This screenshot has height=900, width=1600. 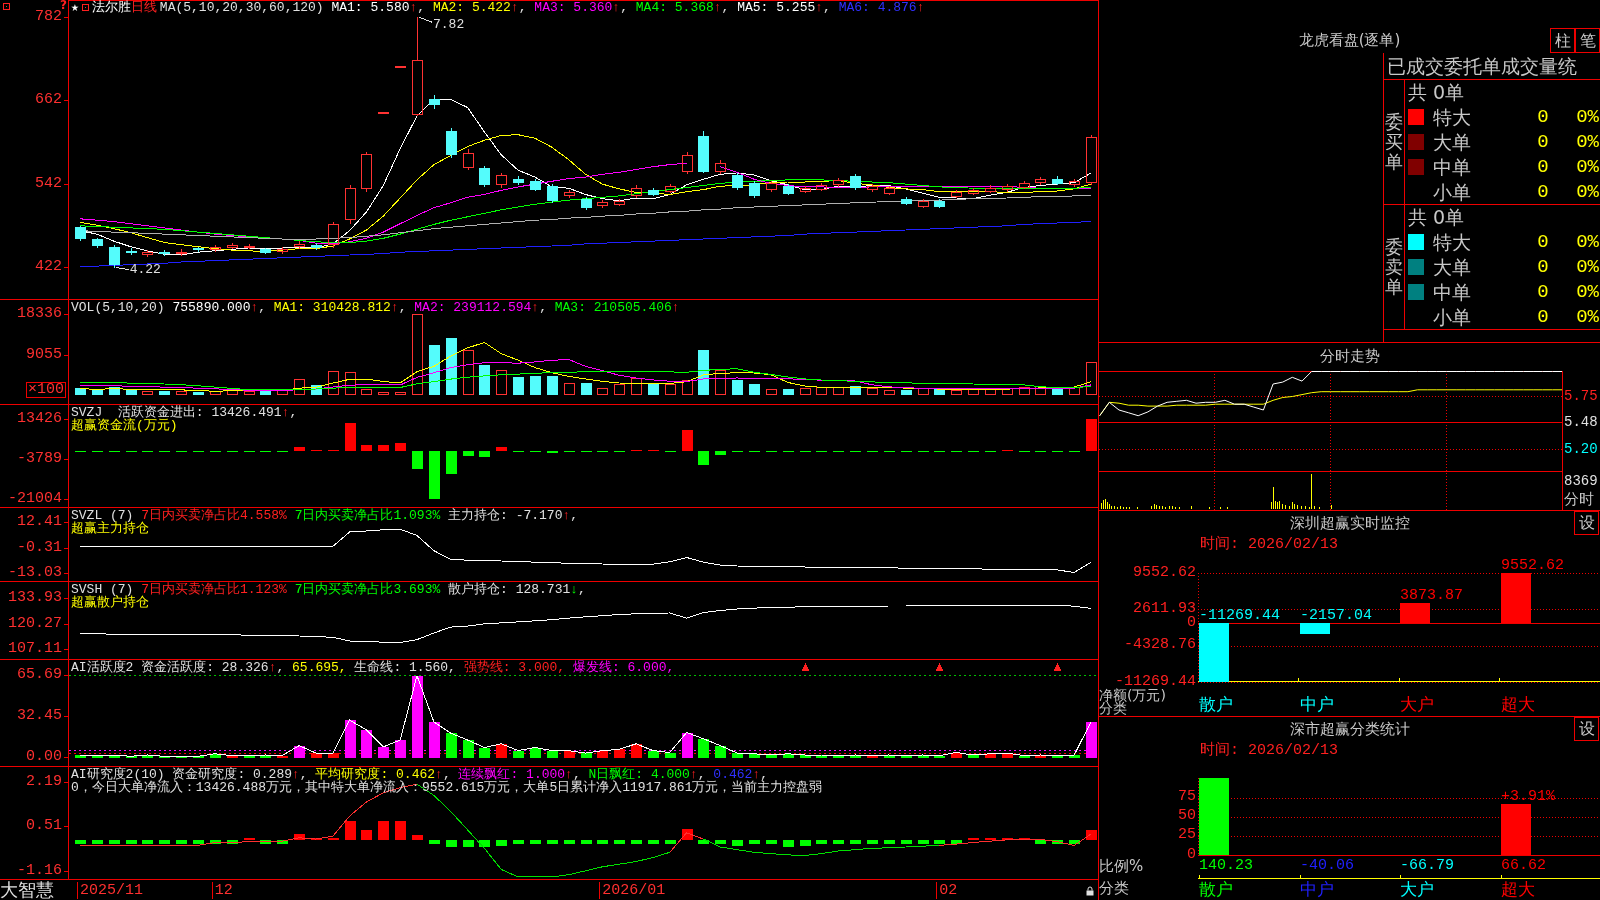 What do you see at coordinates (39, 870) in the screenshot?
I see `axis-label: -1.16` at bounding box center [39, 870].